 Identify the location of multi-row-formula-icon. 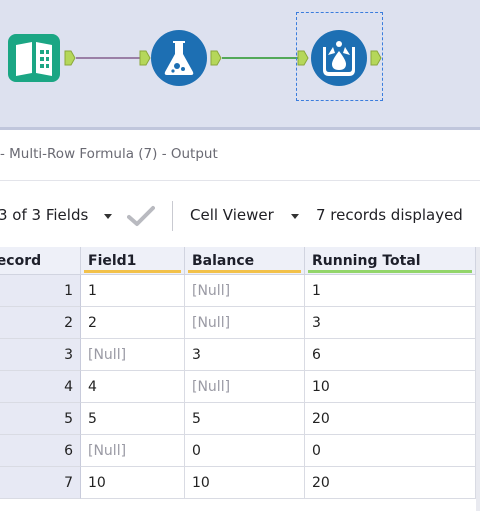
(339, 58).